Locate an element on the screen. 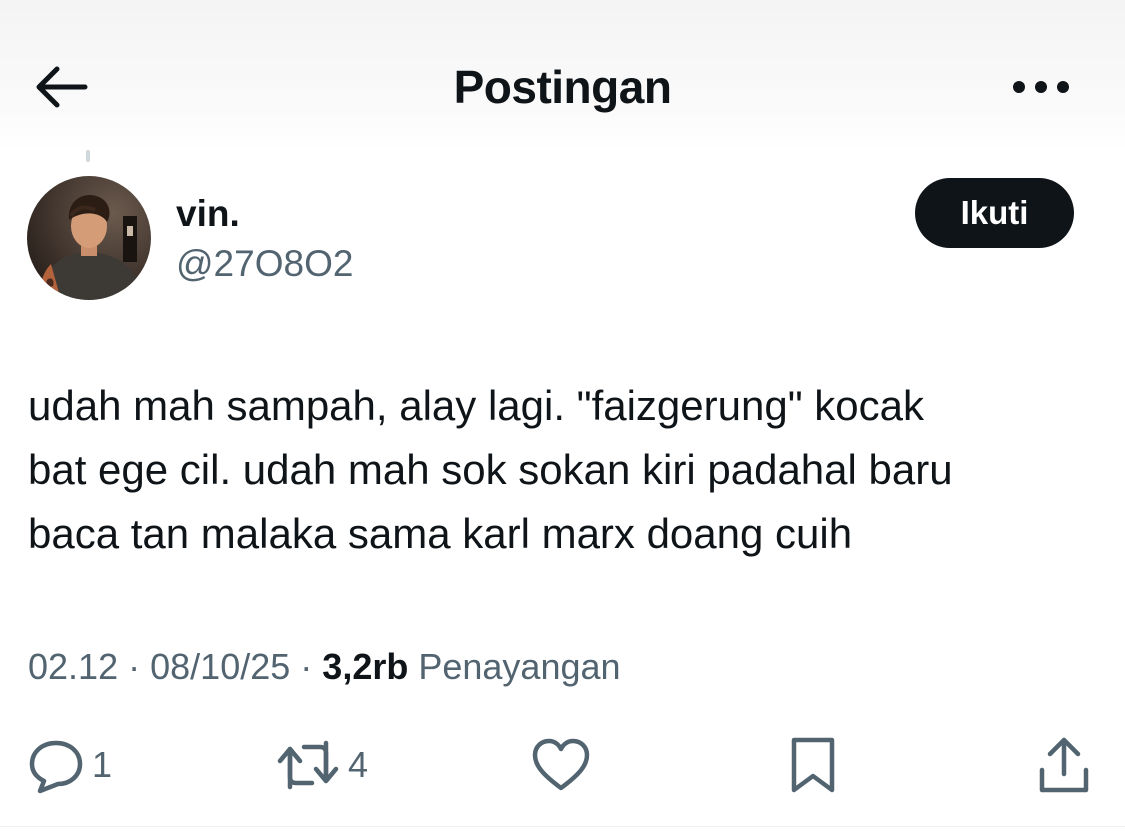 The image size is (1125, 831). bookmark-button is located at coordinates (813, 765).